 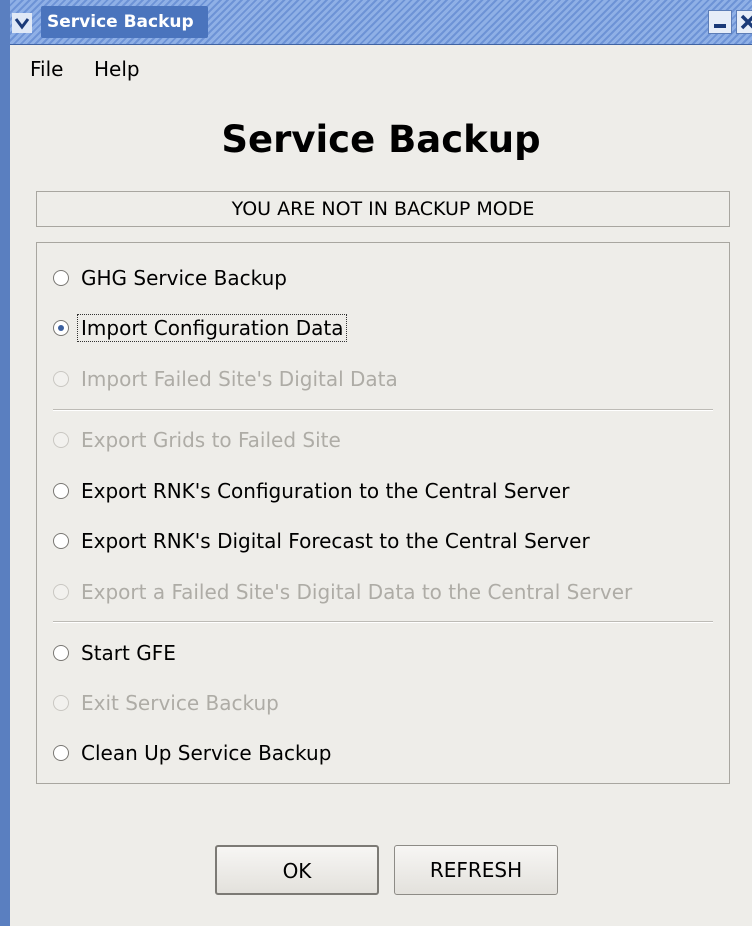 I want to click on radio-button-selected, so click(x=61, y=328).